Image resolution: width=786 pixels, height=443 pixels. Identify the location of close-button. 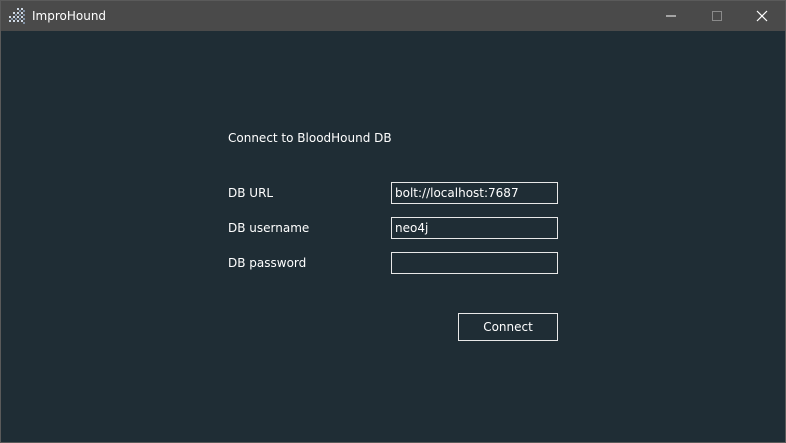
(762, 16).